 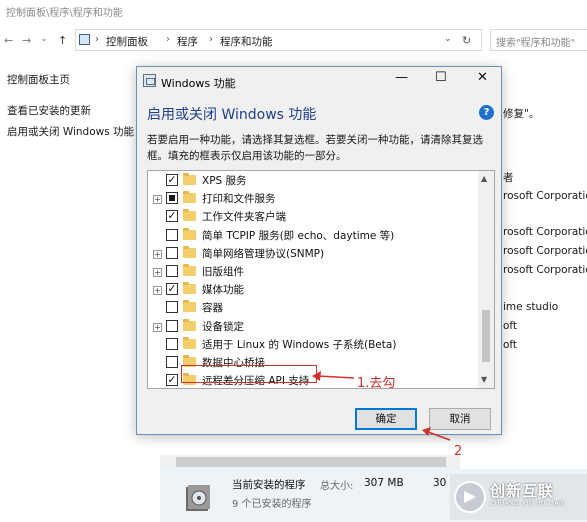 I want to click on installed-programs-icon, so click(x=198, y=498).